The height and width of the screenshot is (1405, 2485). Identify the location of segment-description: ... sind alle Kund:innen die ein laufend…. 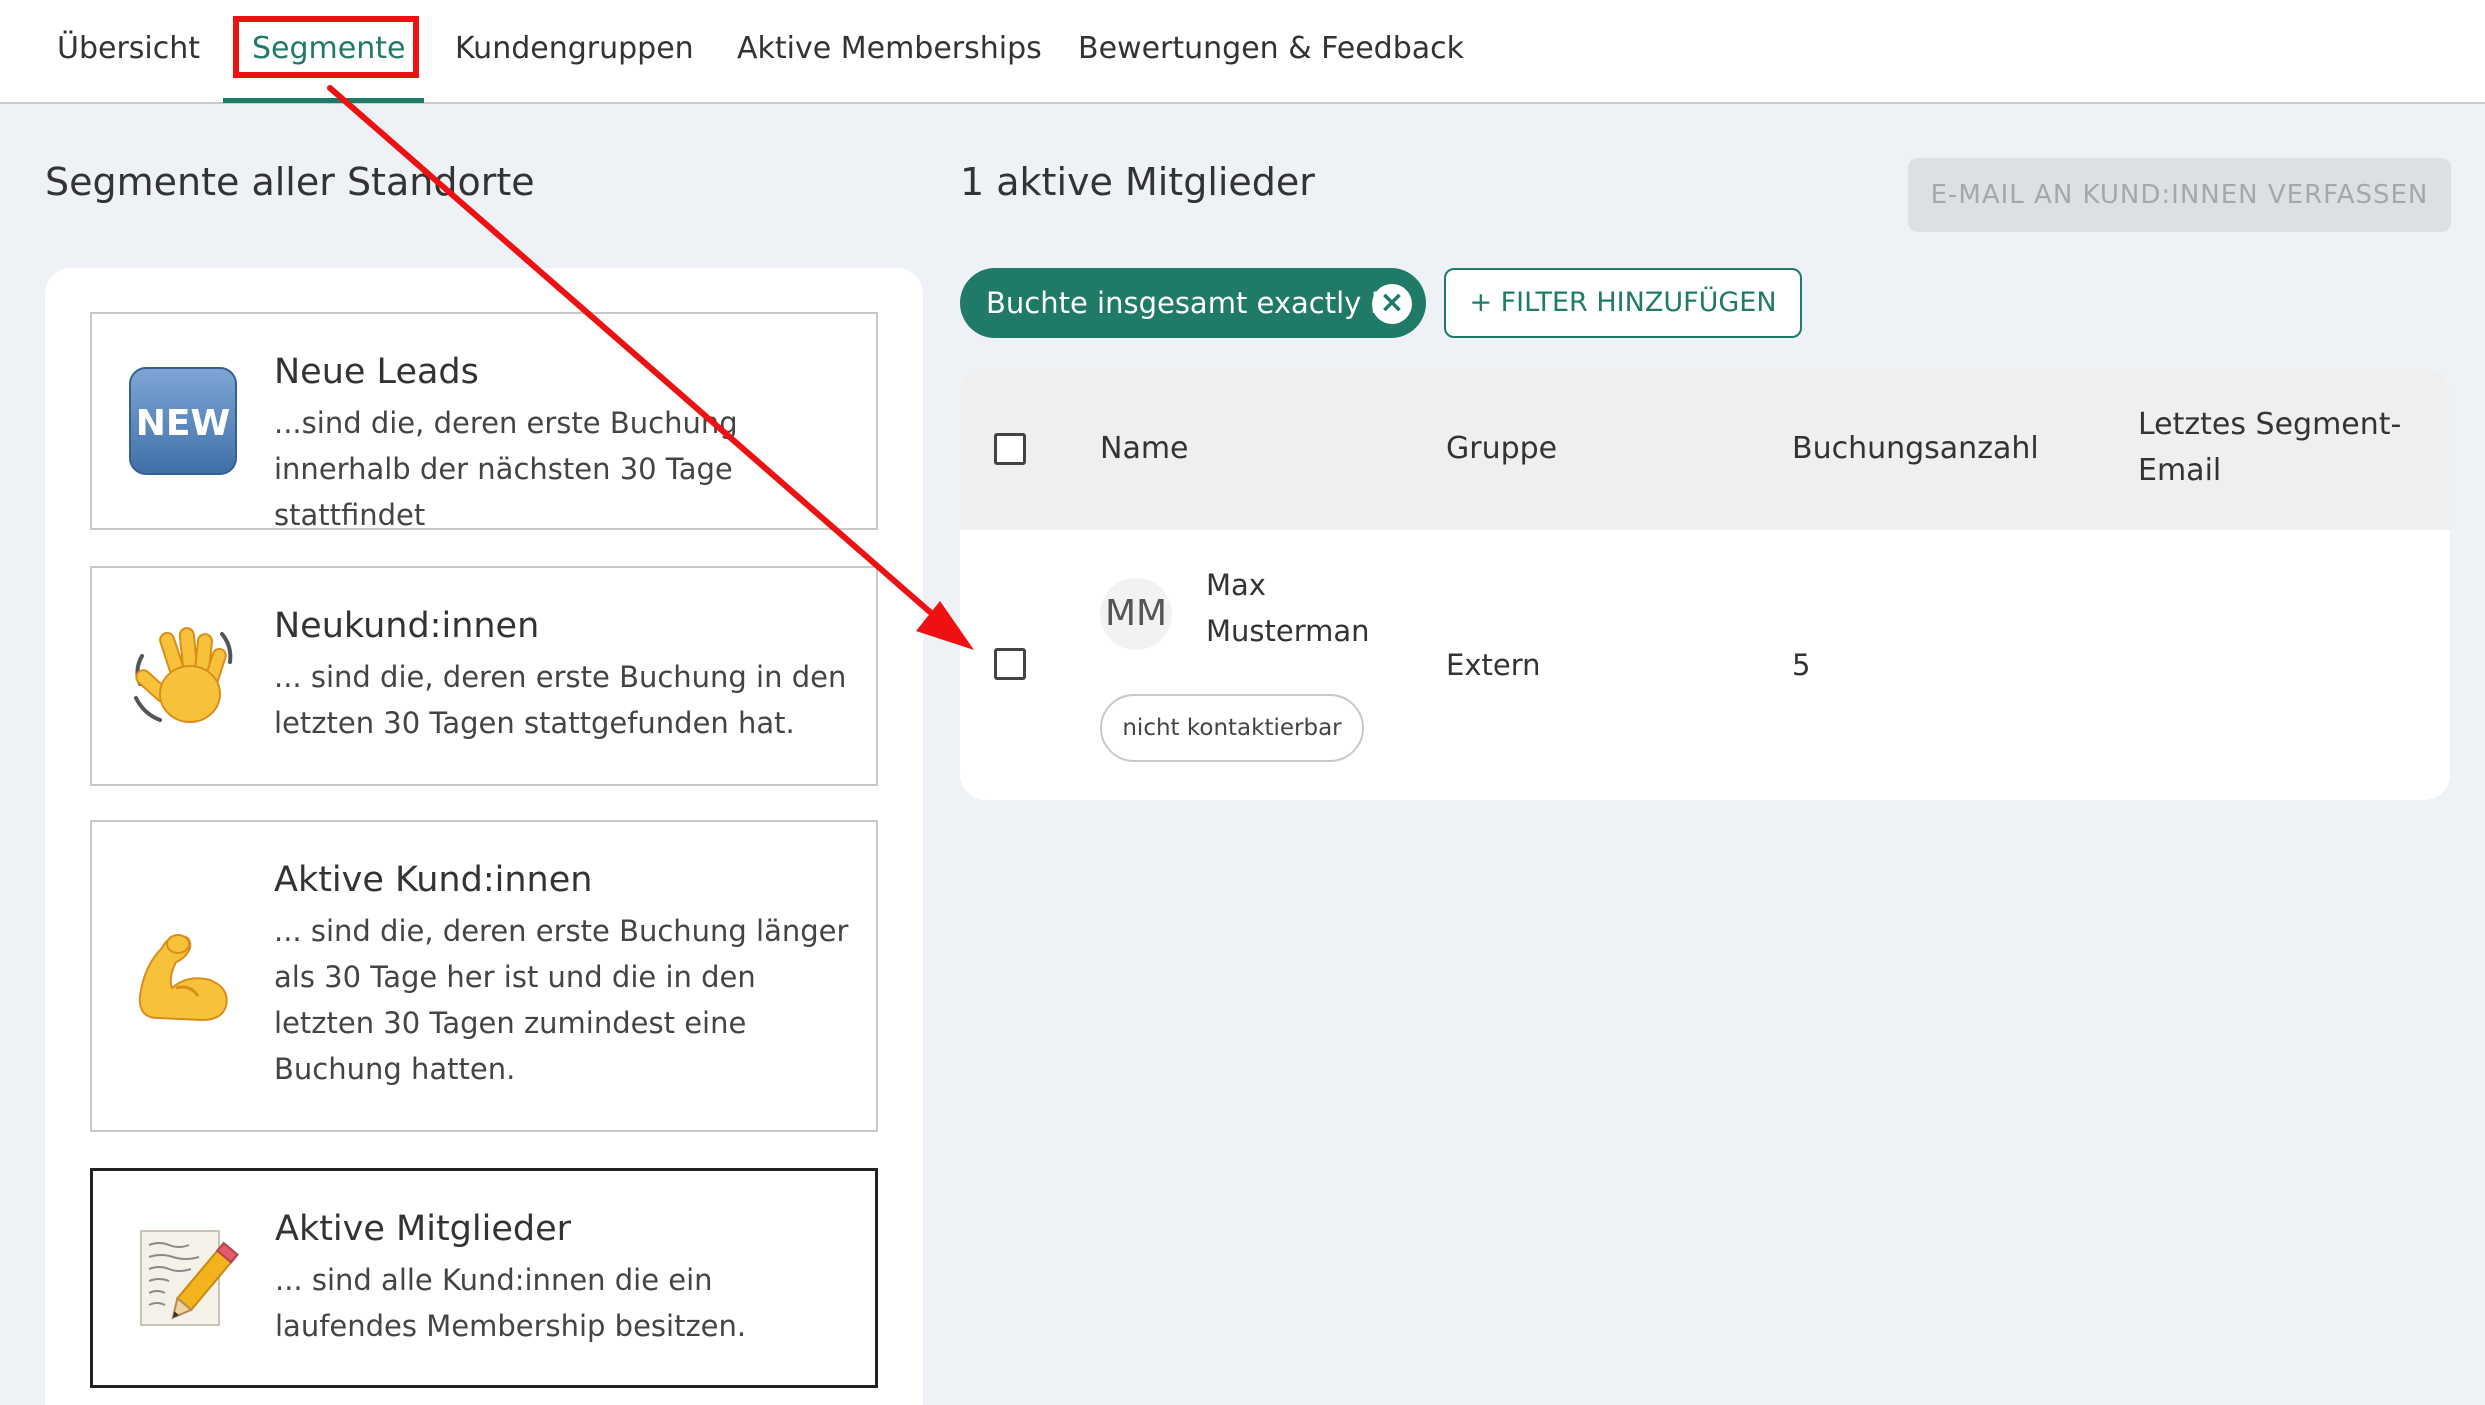
(511, 1303).